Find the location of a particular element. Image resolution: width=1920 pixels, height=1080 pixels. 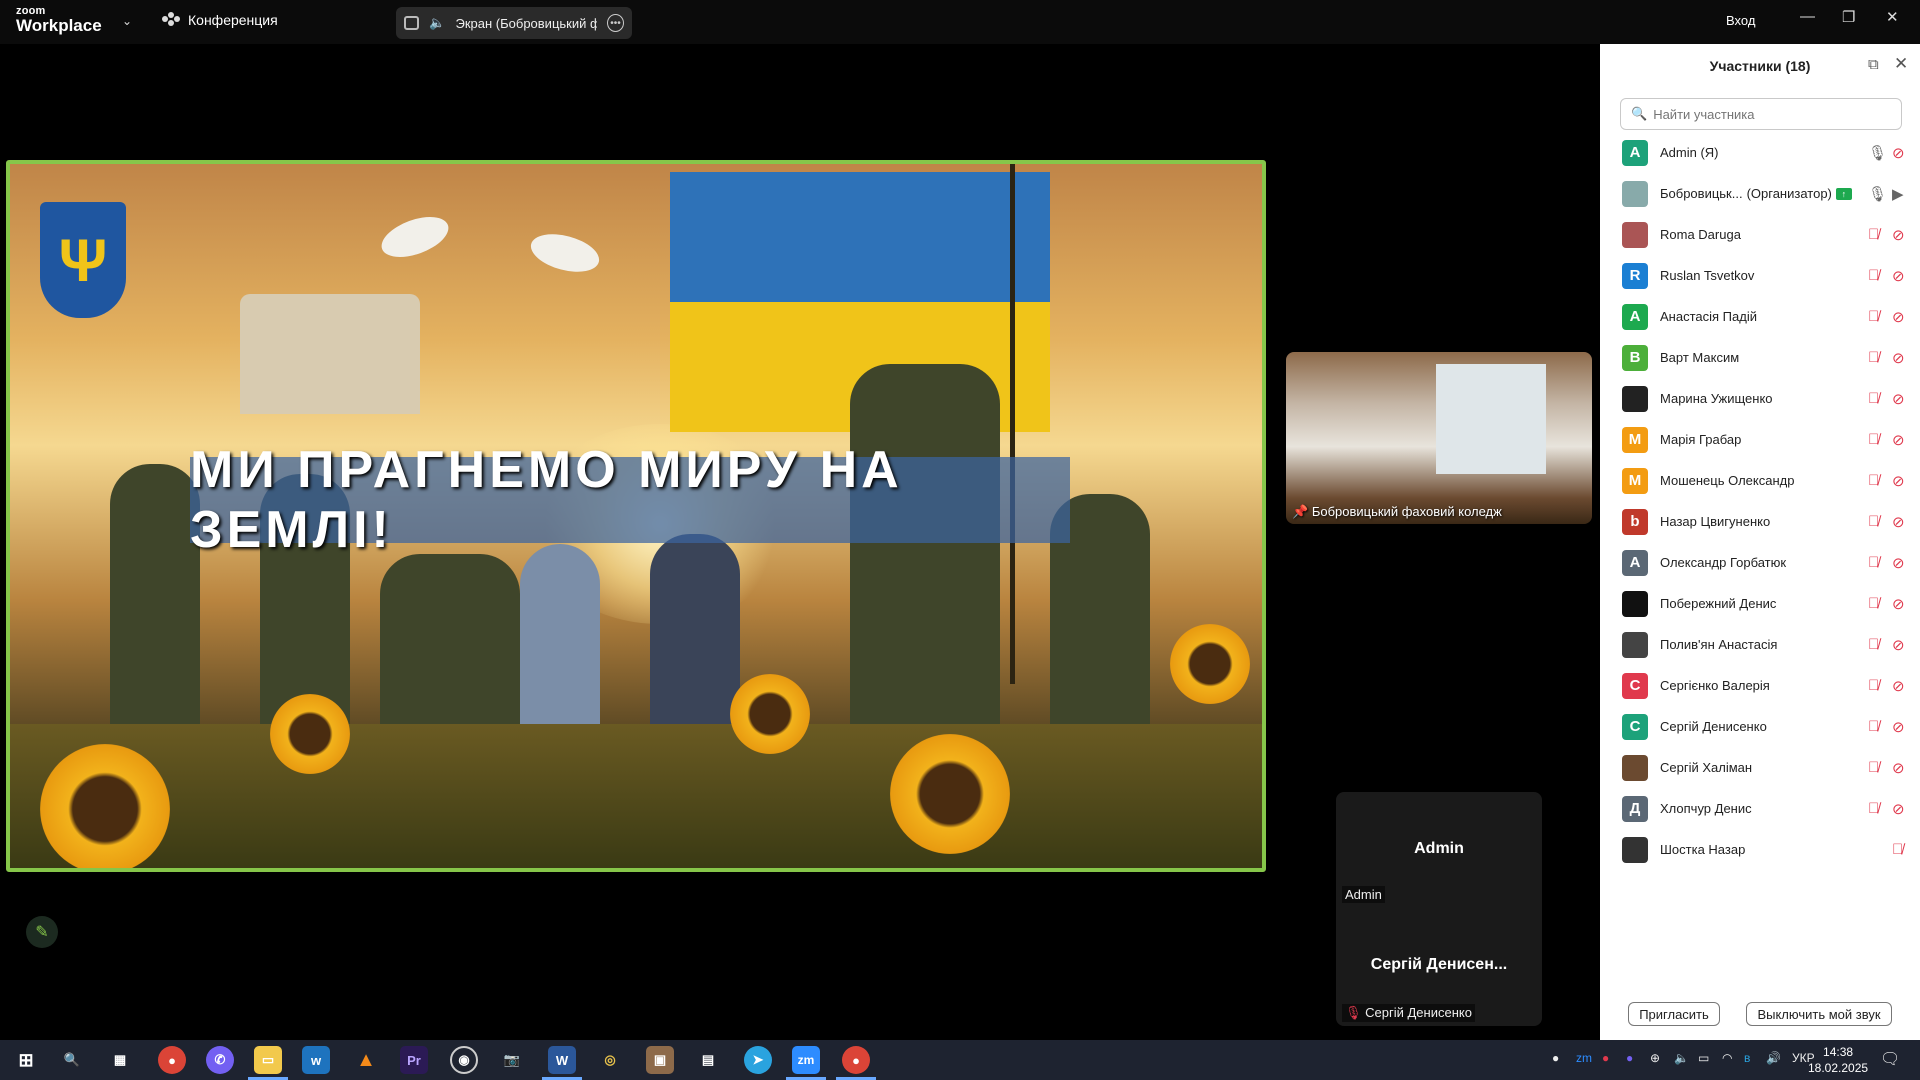

minimize-icon: — is located at coordinates (1807, 16).